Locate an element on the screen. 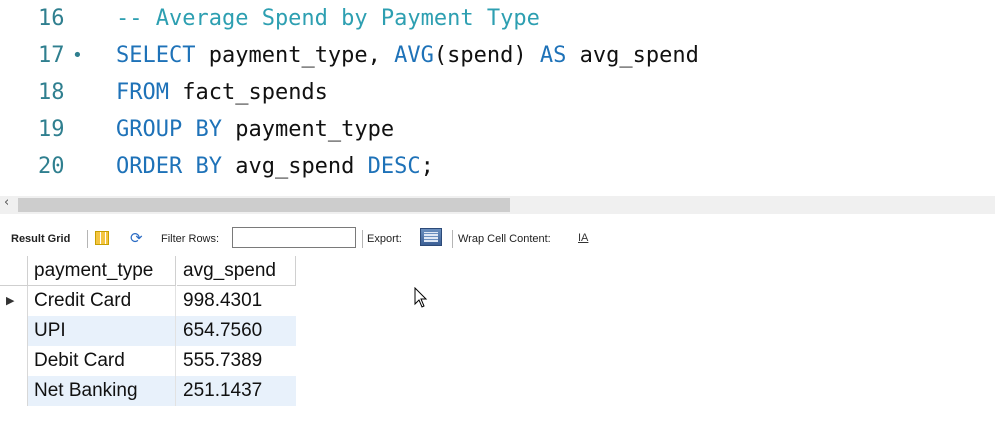 Image resolution: width=995 pixels, height=427 pixels. table-row: UPI 654.7560 is located at coordinates (148, 331).